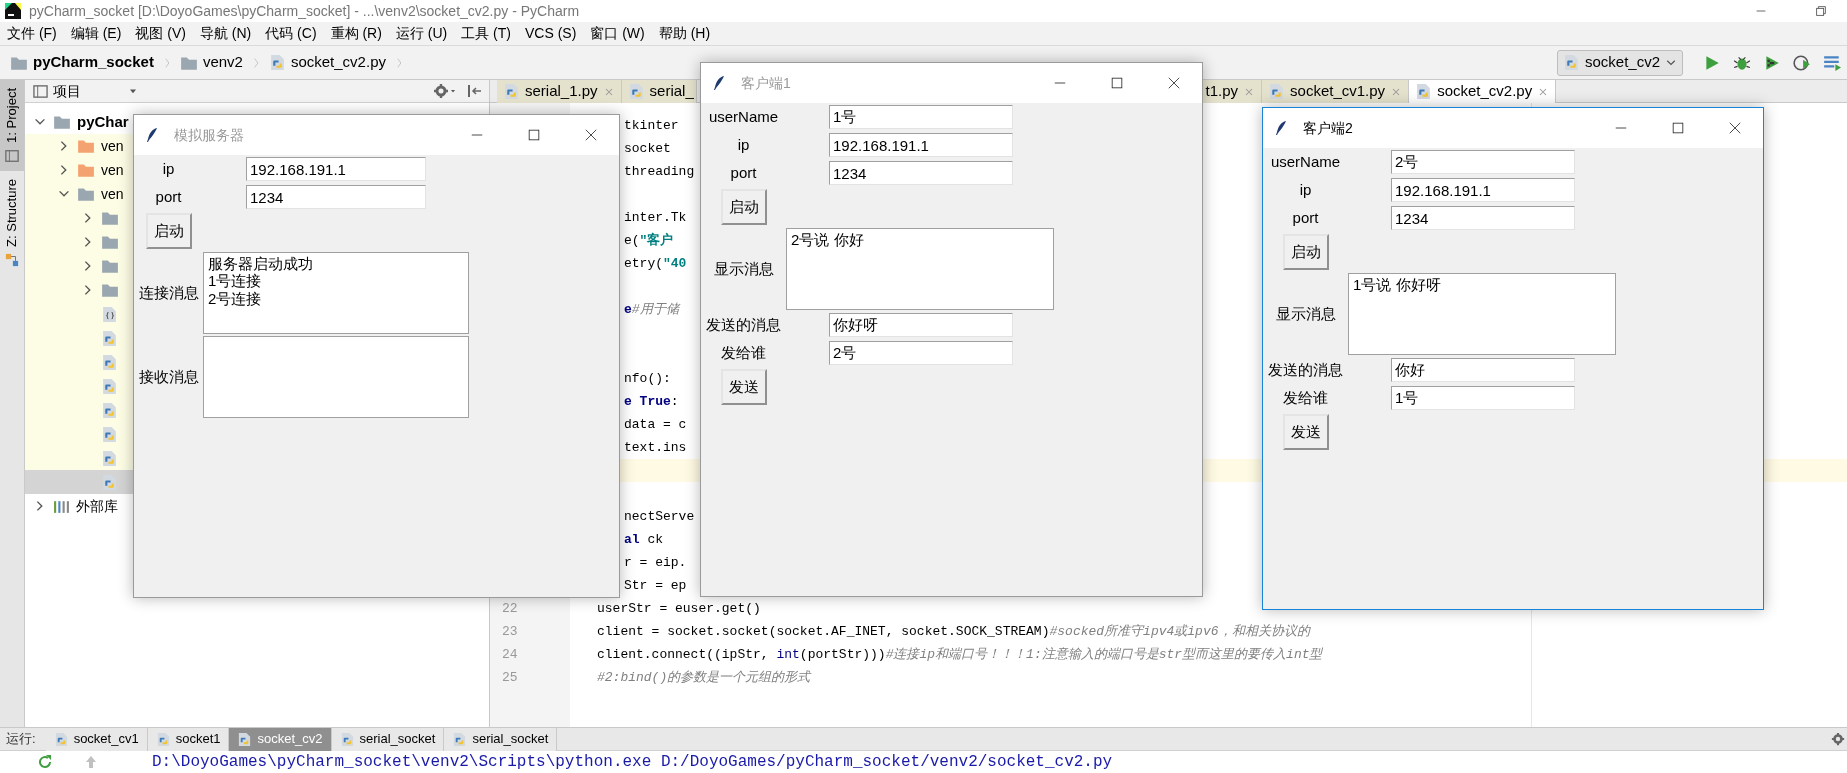  Describe the element at coordinates (12, 155) in the screenshot. I see `panel-icon` at that location.